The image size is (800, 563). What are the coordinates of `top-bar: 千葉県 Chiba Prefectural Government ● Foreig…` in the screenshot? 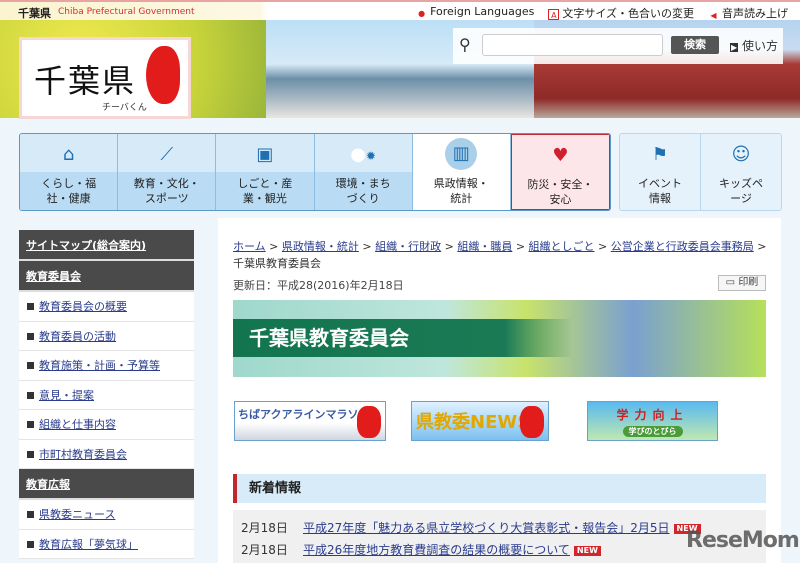 It's located at (400, 10).